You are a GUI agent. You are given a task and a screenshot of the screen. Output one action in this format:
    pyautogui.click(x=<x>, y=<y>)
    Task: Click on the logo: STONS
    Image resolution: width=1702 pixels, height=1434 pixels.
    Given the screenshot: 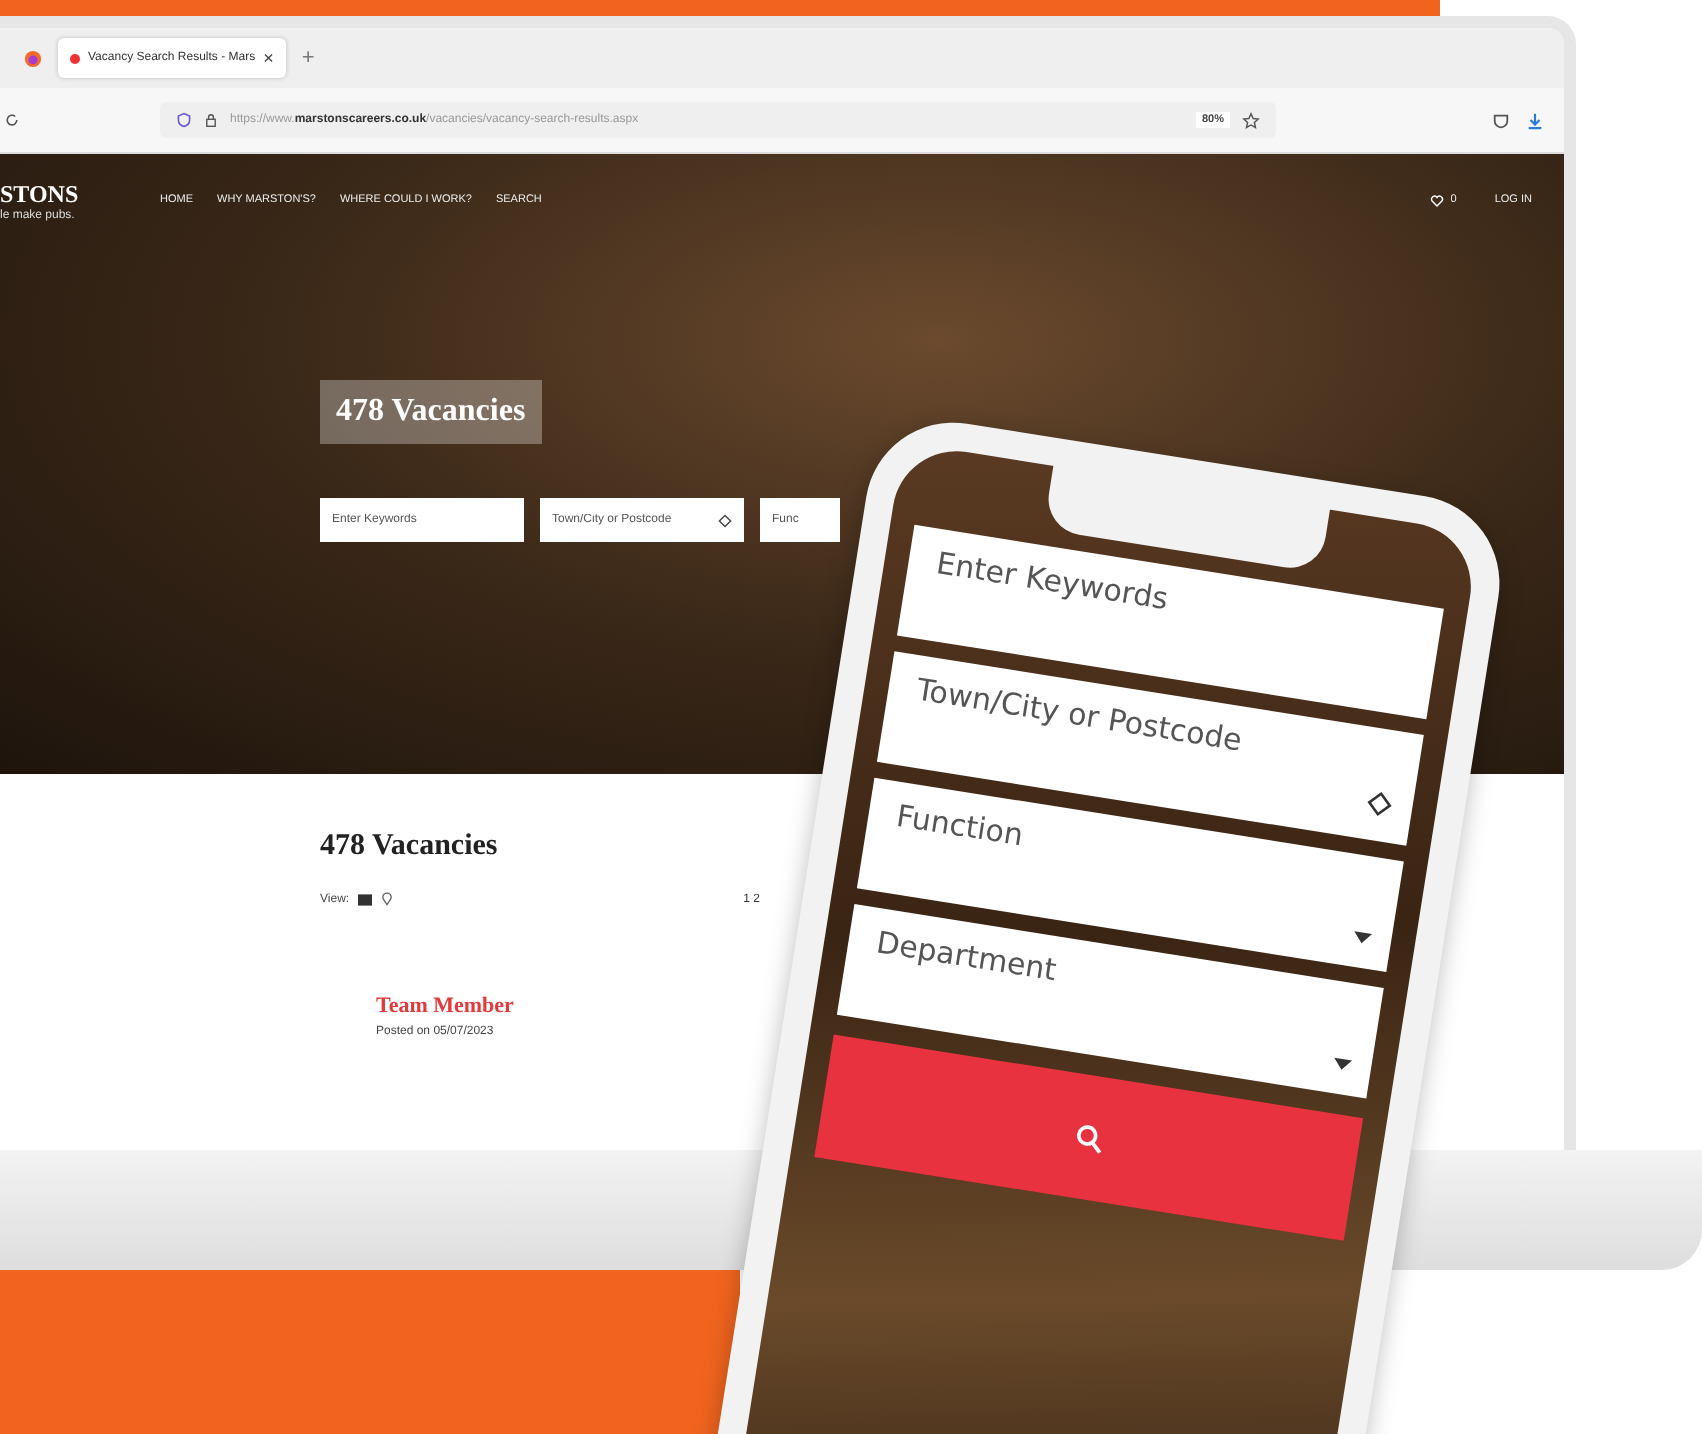 What is the action you would take?
    pyautogui.click(x=80, y=194)
    